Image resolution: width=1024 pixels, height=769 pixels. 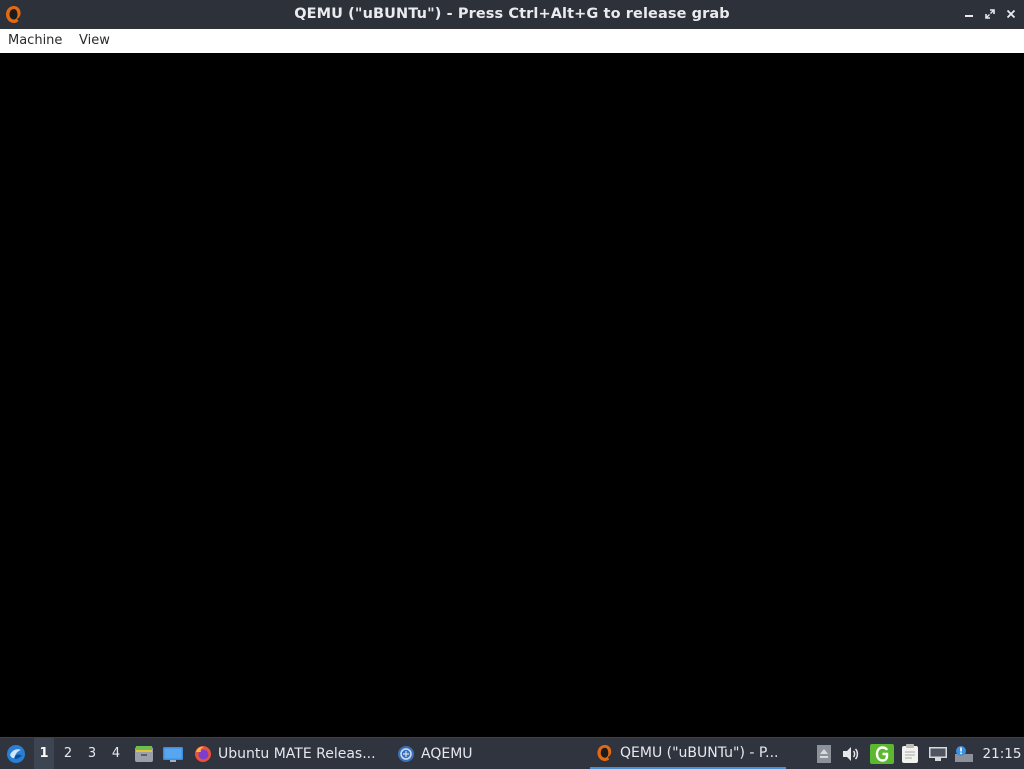 I want to click on volume-icon, so click(x=851, y=753).